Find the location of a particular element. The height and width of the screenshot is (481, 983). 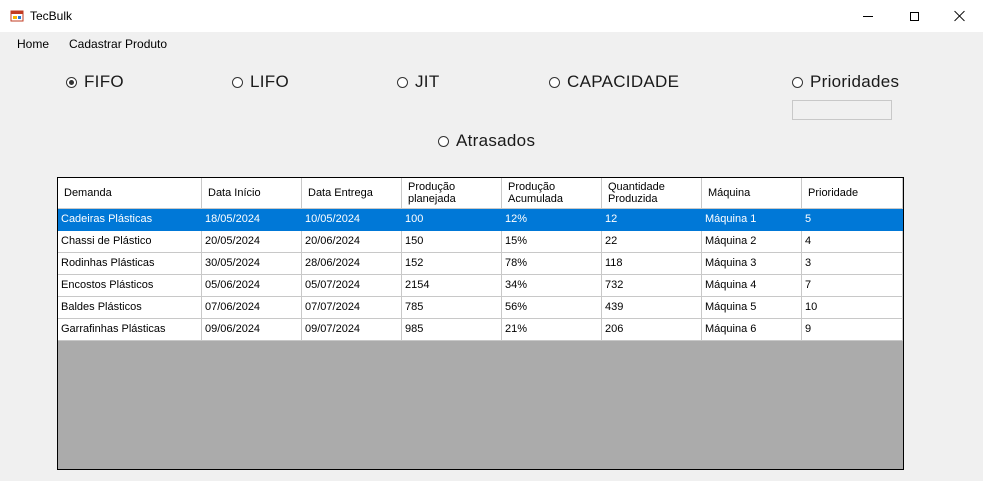

cell-demanda: Encostos Plásticos is located at coordinates (130, 286).